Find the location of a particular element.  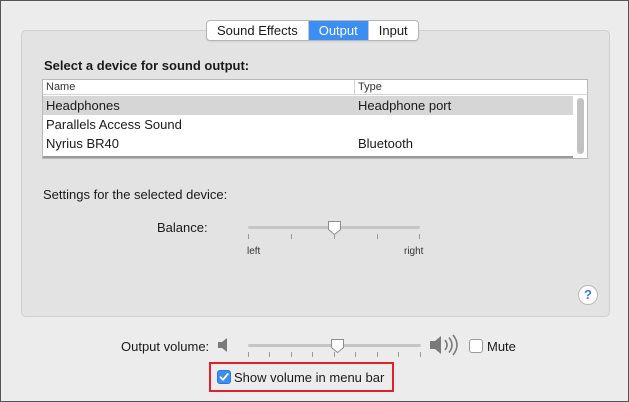

balance-slider-thumb is located at coordinates (334, 228).